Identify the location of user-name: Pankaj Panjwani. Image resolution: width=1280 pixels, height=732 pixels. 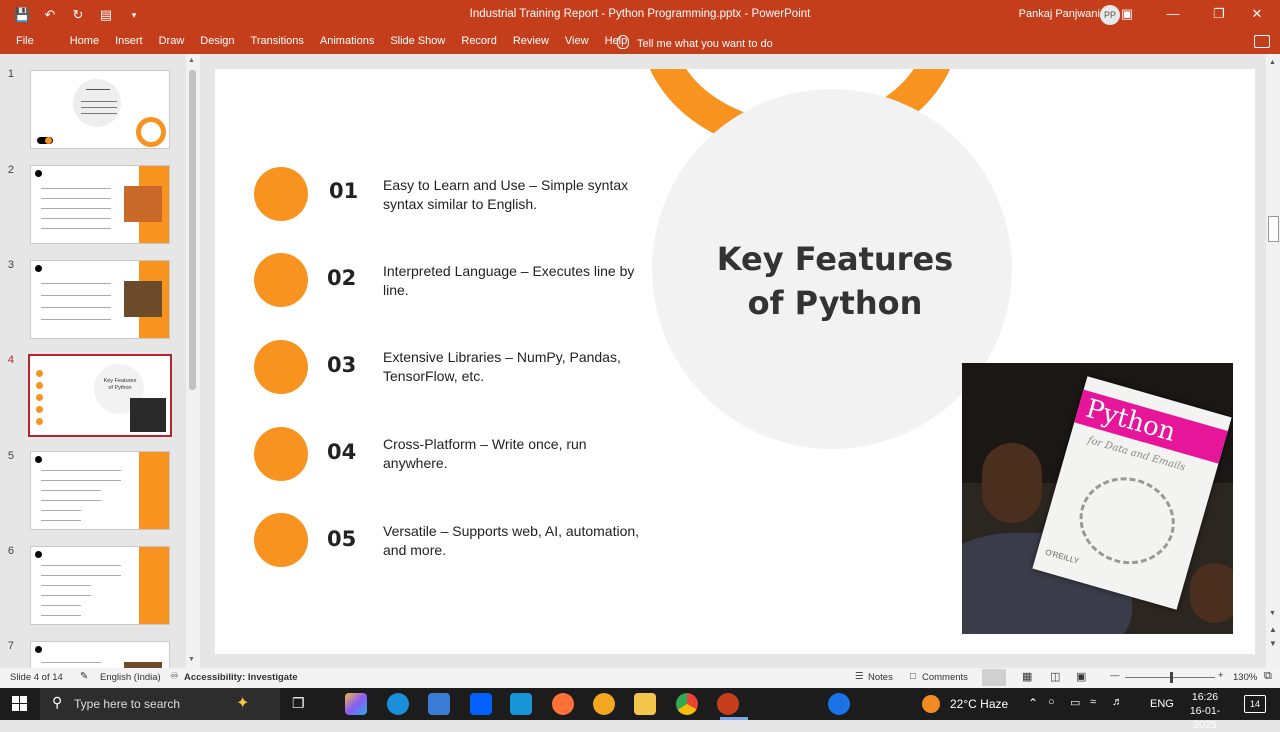
(1059, 14).